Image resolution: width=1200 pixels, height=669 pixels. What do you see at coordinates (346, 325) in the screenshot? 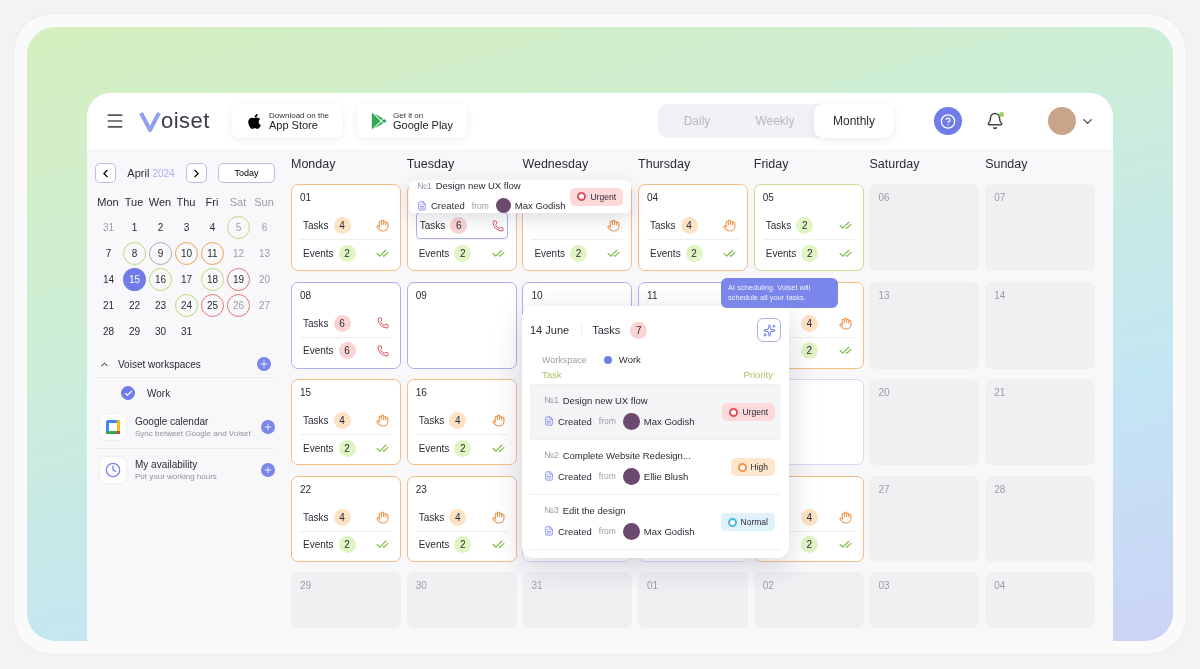
I see `day-cell: 08 Tasks 6 Events 6` at bounding box center [346, 325].